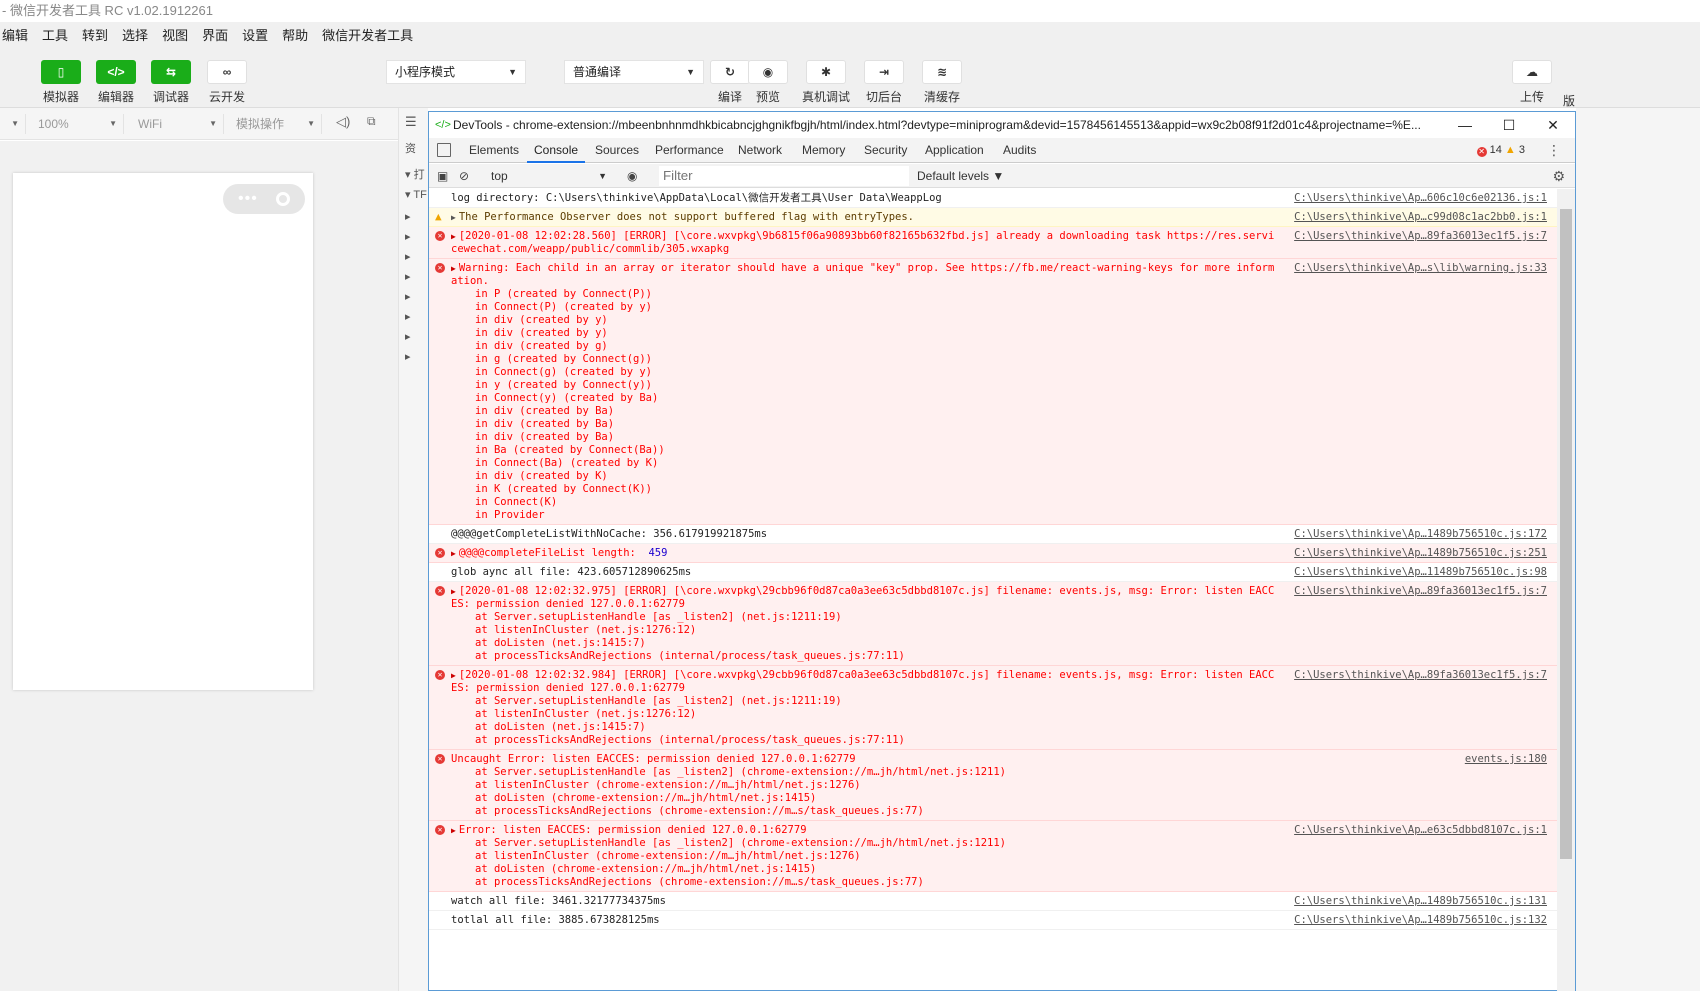 Image resolution: width=1700 pixels, height=991 pixels. Describe the element at coordinates (1509, 125) in the screenshot. I see `maximize-icon: ☐` at that location.